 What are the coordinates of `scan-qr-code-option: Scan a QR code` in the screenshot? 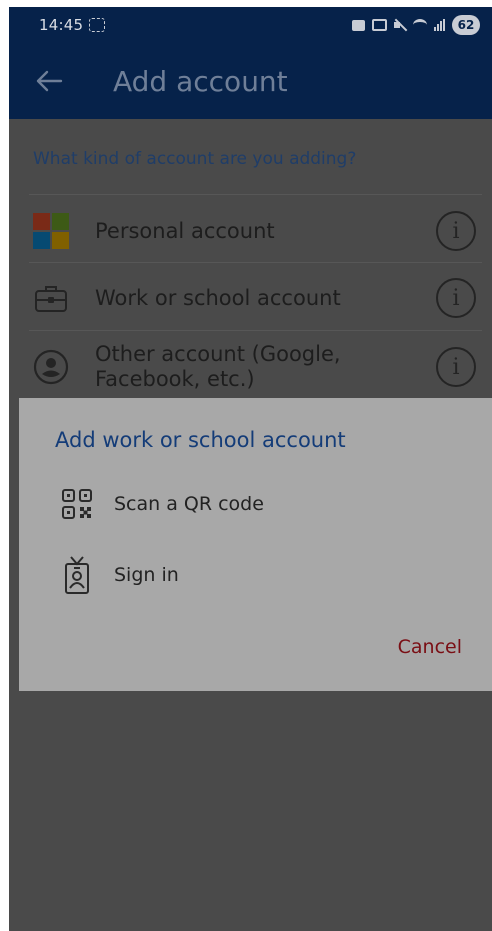 It's located at (255, 504).